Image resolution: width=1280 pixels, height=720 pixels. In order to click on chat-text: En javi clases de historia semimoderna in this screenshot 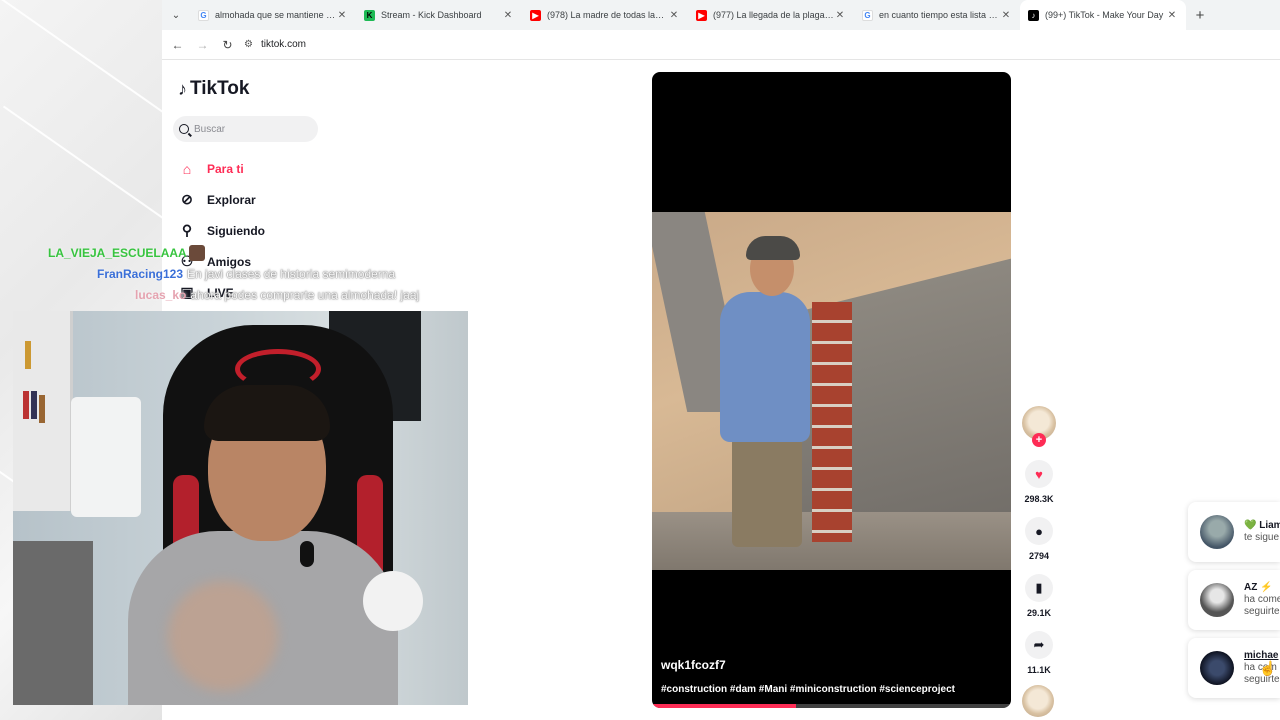, I will do `click(291, 273)`.